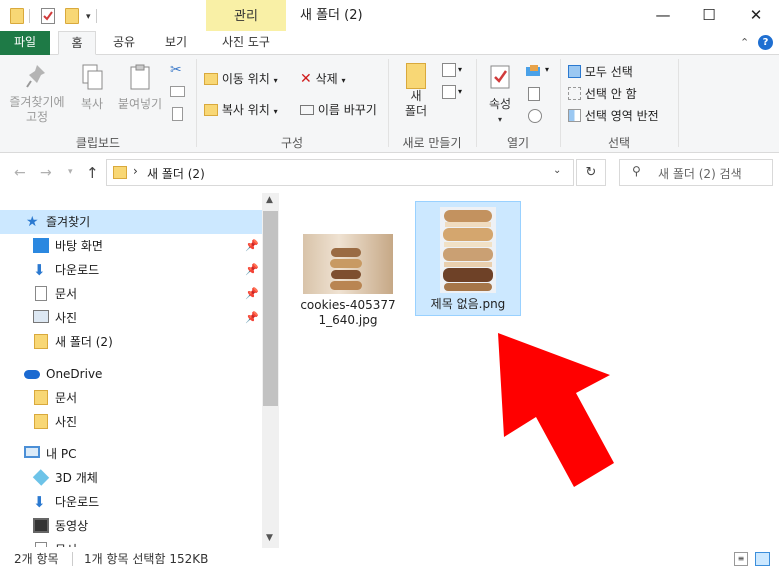  I want to click on nav-downloads: ⬇ 다운로드 📌, so click(131, 270).